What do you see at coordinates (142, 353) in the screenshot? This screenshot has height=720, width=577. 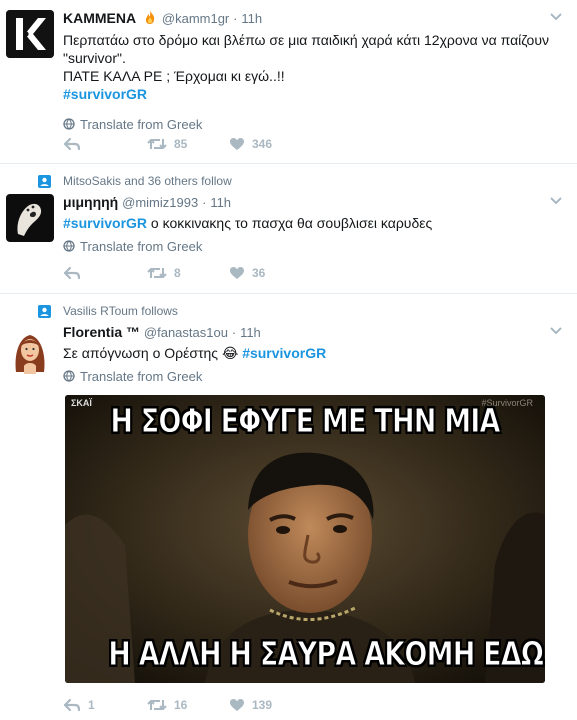 I see `tweet-text-body: Σε απόγνωση ο Ορέστης` at bounding box center [142, 353].